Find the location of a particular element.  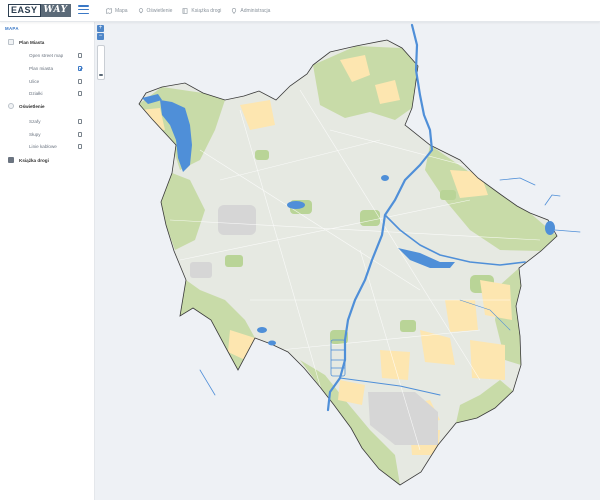

layer-item-label: Linie kablowe is located at coordinates (43, 146).